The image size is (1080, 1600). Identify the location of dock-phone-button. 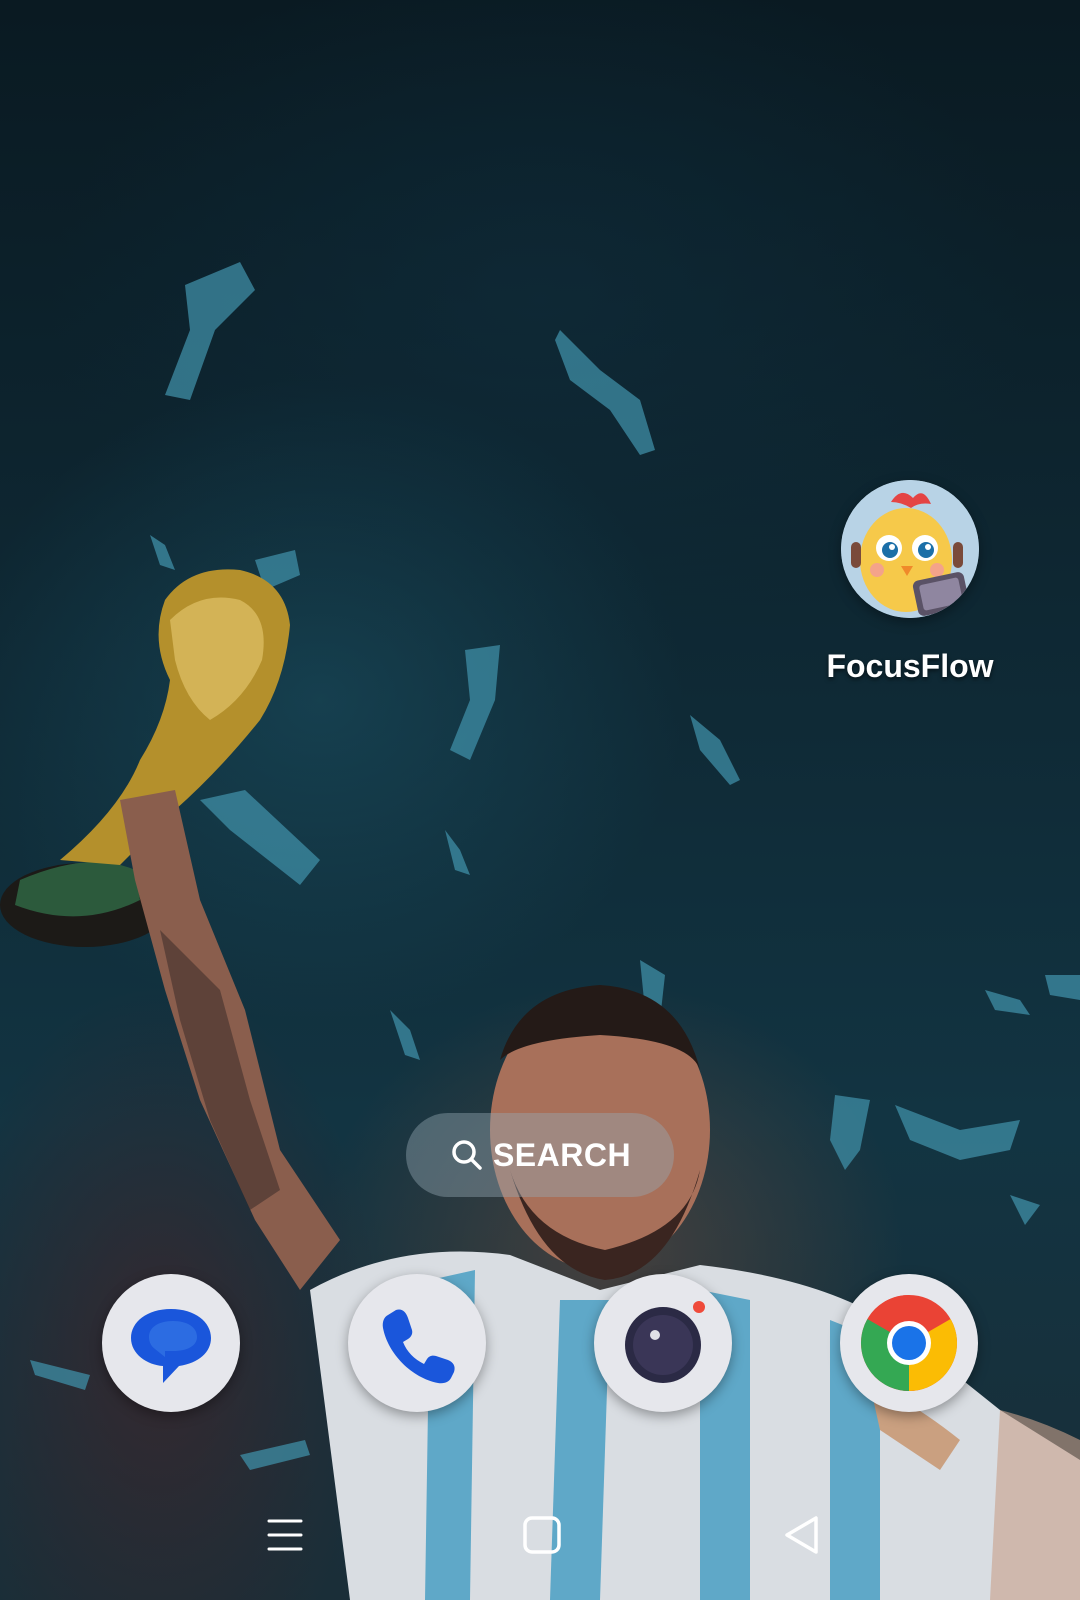
(417, 1343).